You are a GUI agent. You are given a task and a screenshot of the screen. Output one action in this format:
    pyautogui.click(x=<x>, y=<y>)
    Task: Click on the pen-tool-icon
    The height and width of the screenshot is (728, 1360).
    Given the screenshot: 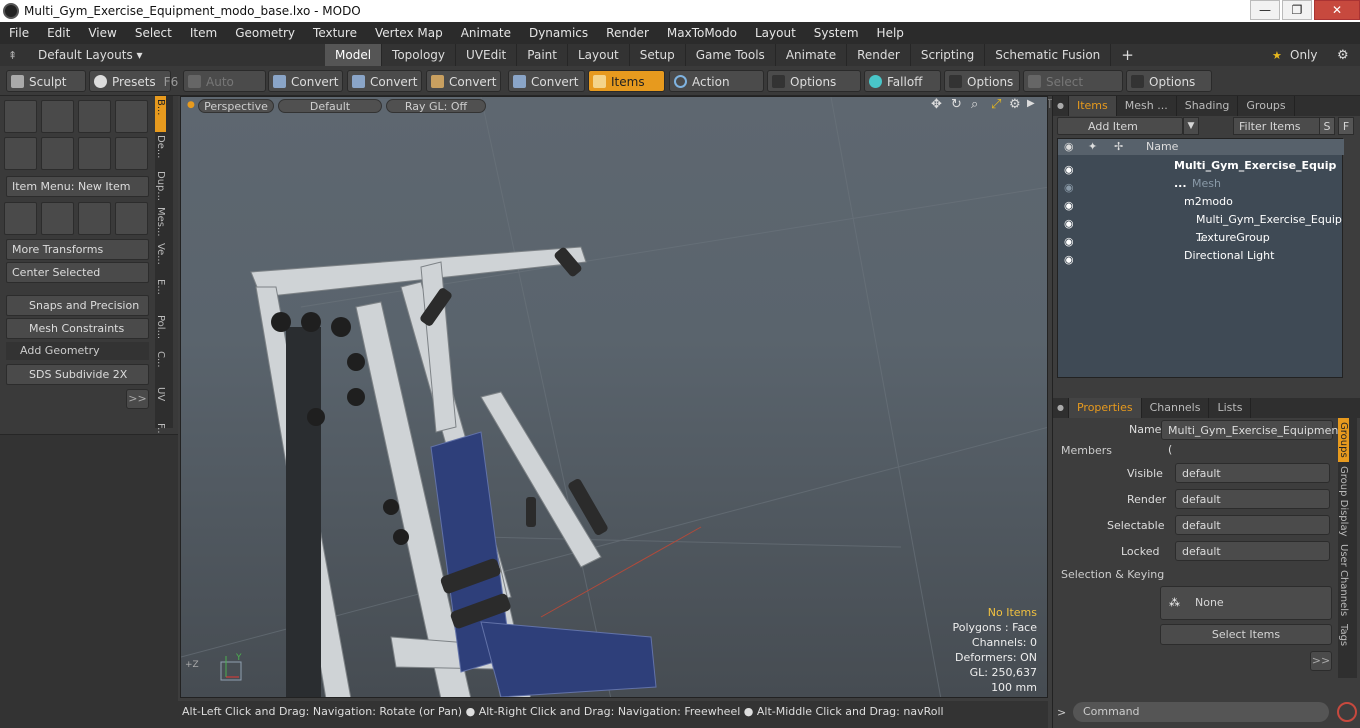 What is the action you would take?
    pyautogui.click(x=94, y=153)
    